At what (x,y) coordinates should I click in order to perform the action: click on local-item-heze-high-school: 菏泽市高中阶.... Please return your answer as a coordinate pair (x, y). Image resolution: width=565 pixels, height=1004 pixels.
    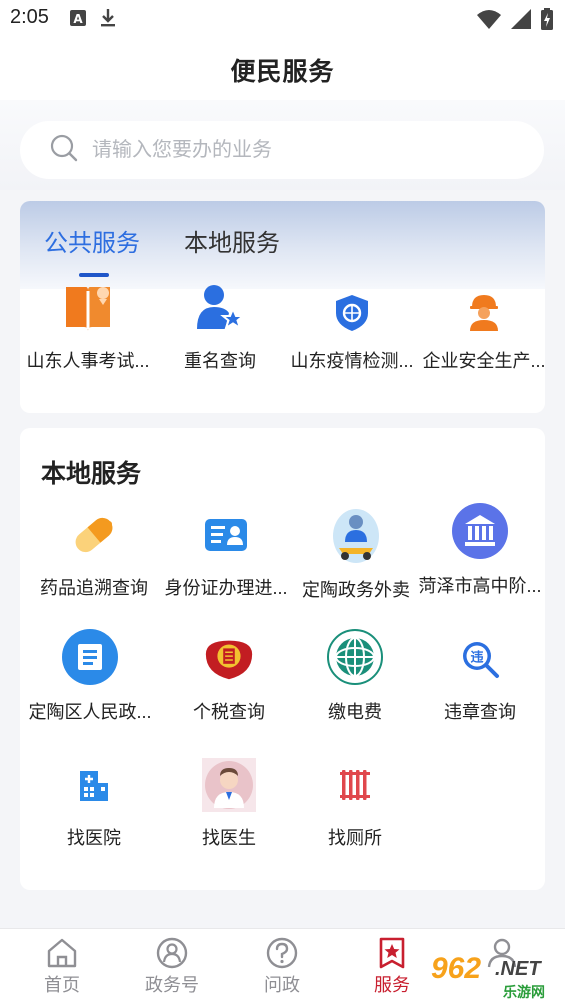
    Looking at the image, I should click on (480, 550).